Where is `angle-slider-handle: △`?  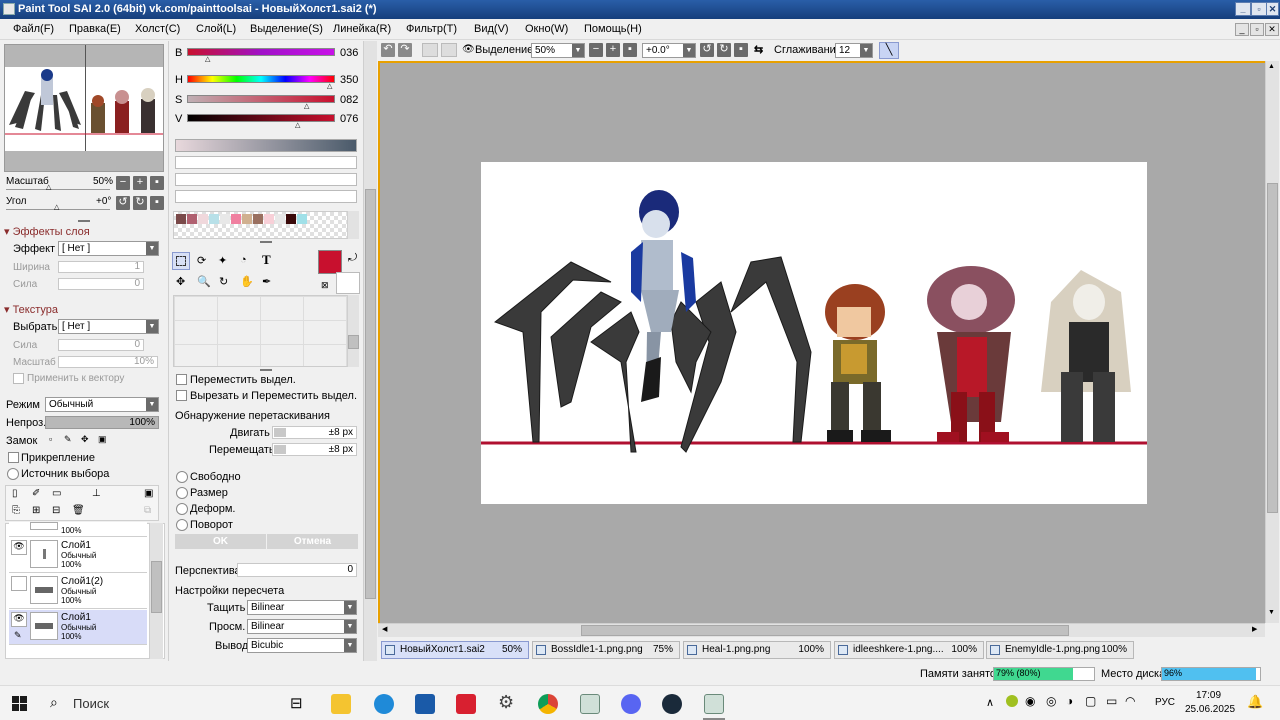
angle-slider-handle: △ is located at coordinates (56, 207).